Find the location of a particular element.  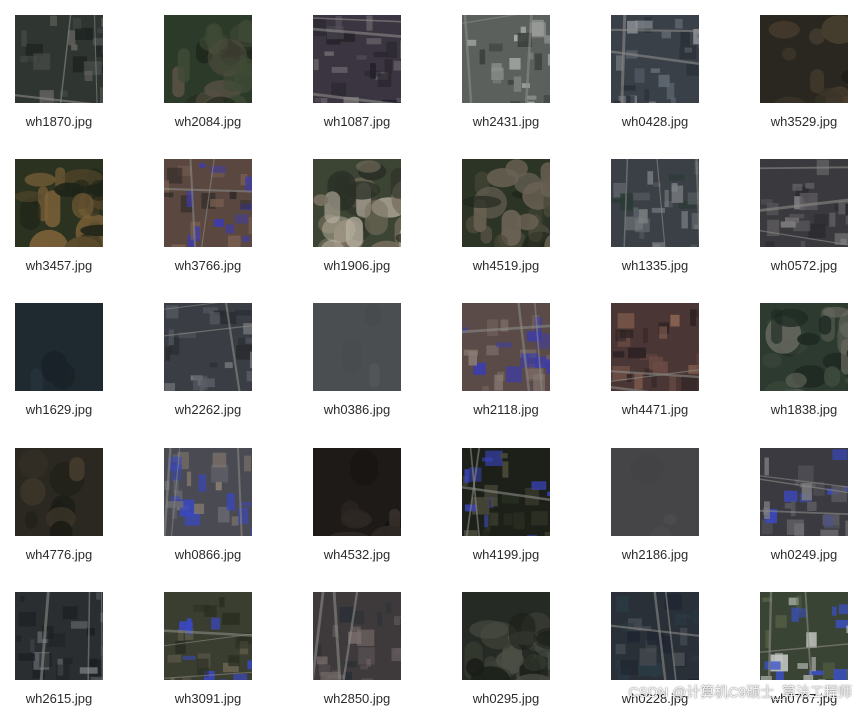

file-tile: wh4776.jpg is located at coordinates (59, 513).